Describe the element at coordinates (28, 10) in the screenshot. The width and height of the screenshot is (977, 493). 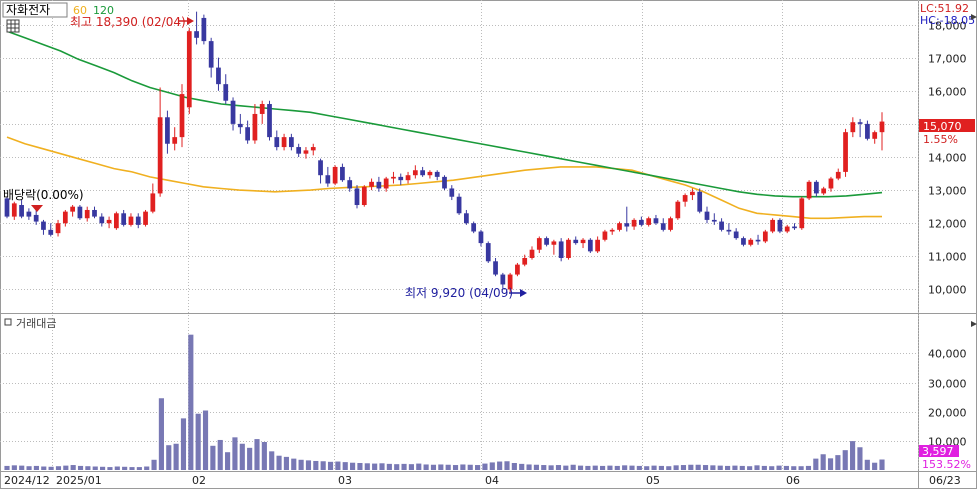
I see `symbol-name: 자화전자` at that location.